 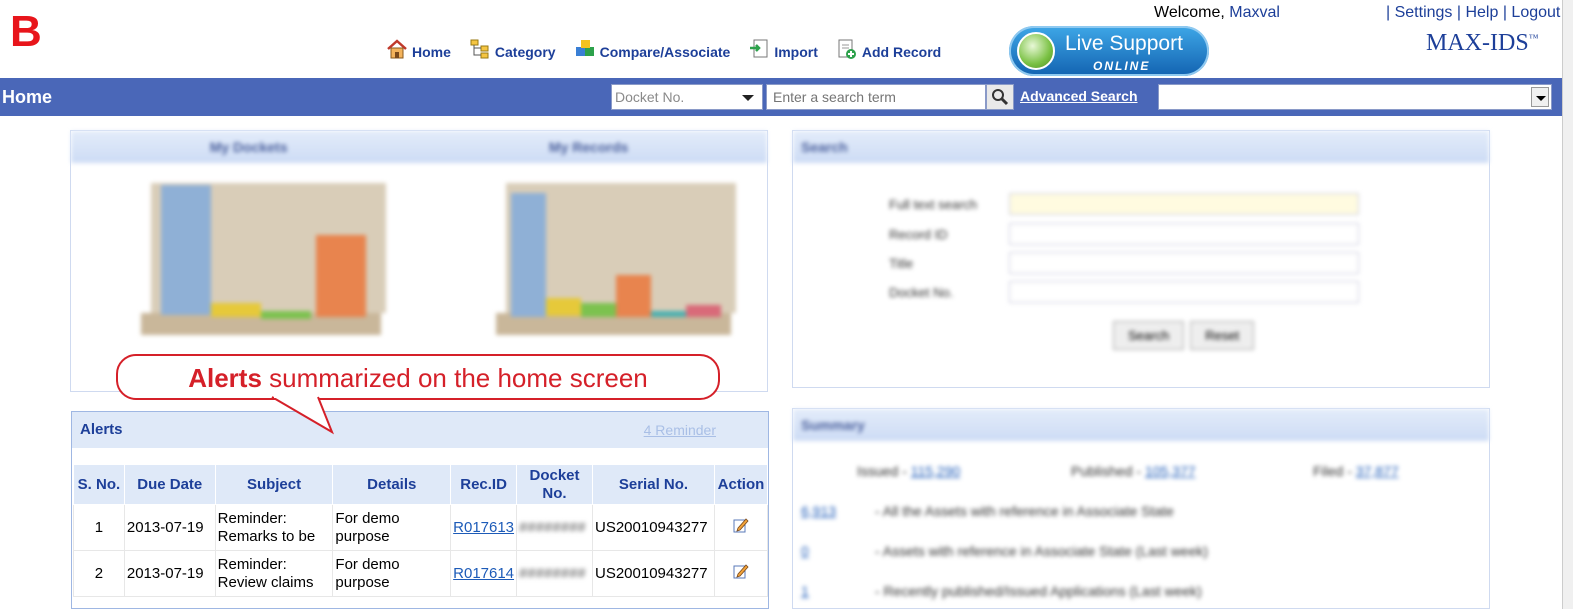 What do you see at coordinates (584, 48) in the screenshot?
I see `compare-icon` at bounding box center [584, 48].